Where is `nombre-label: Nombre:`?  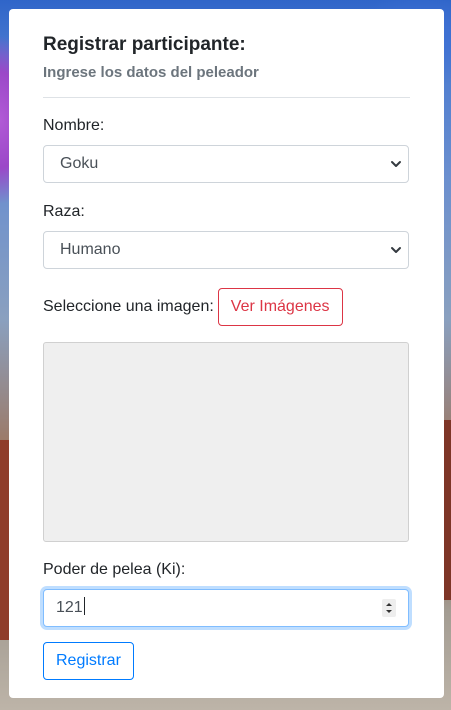
nombre-label: Nombre: is located at coordinates (74, 125).